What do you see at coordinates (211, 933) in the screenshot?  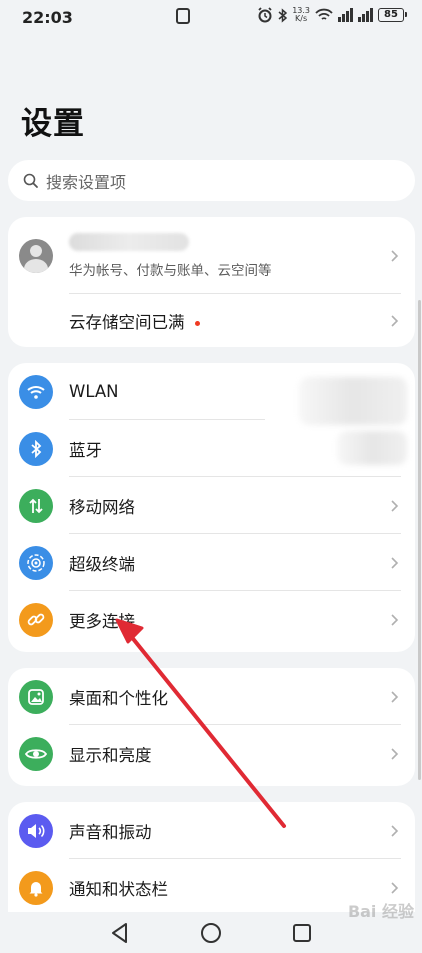 I see `home-icon` at bounding box center [211, 933].